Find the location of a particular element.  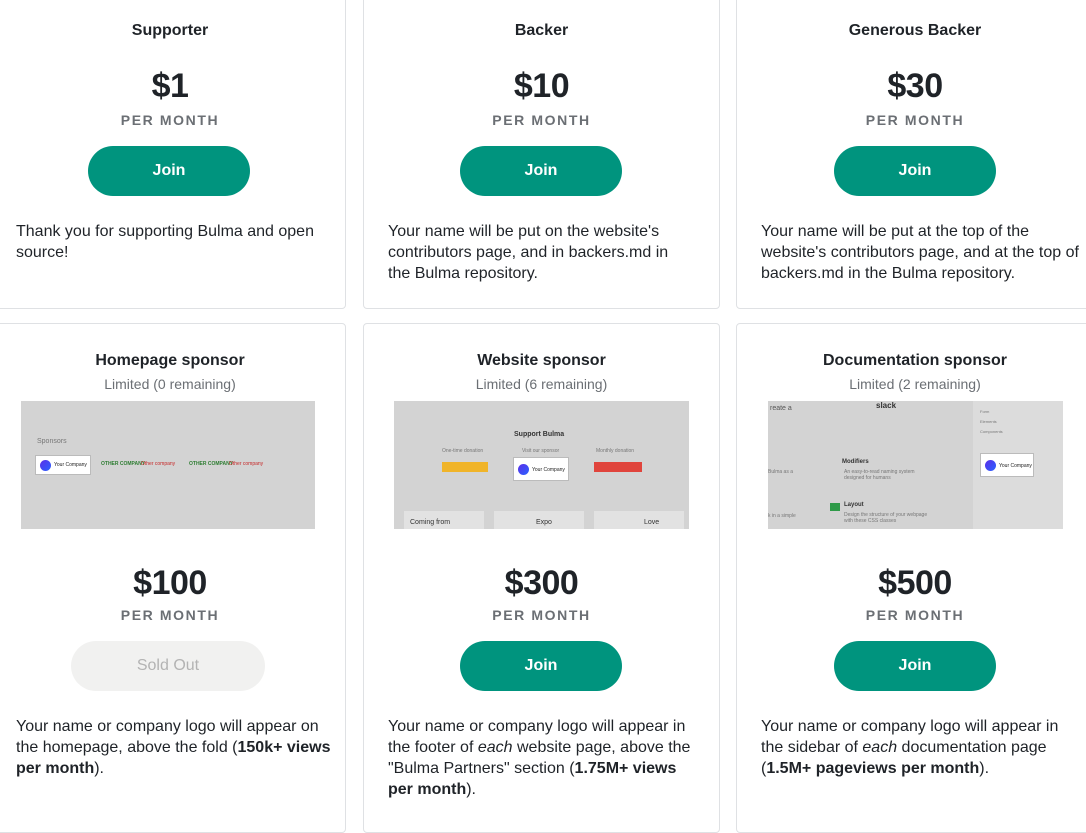

tier-availability: Limited (0 remaining) is located at coordinates (170, 384).